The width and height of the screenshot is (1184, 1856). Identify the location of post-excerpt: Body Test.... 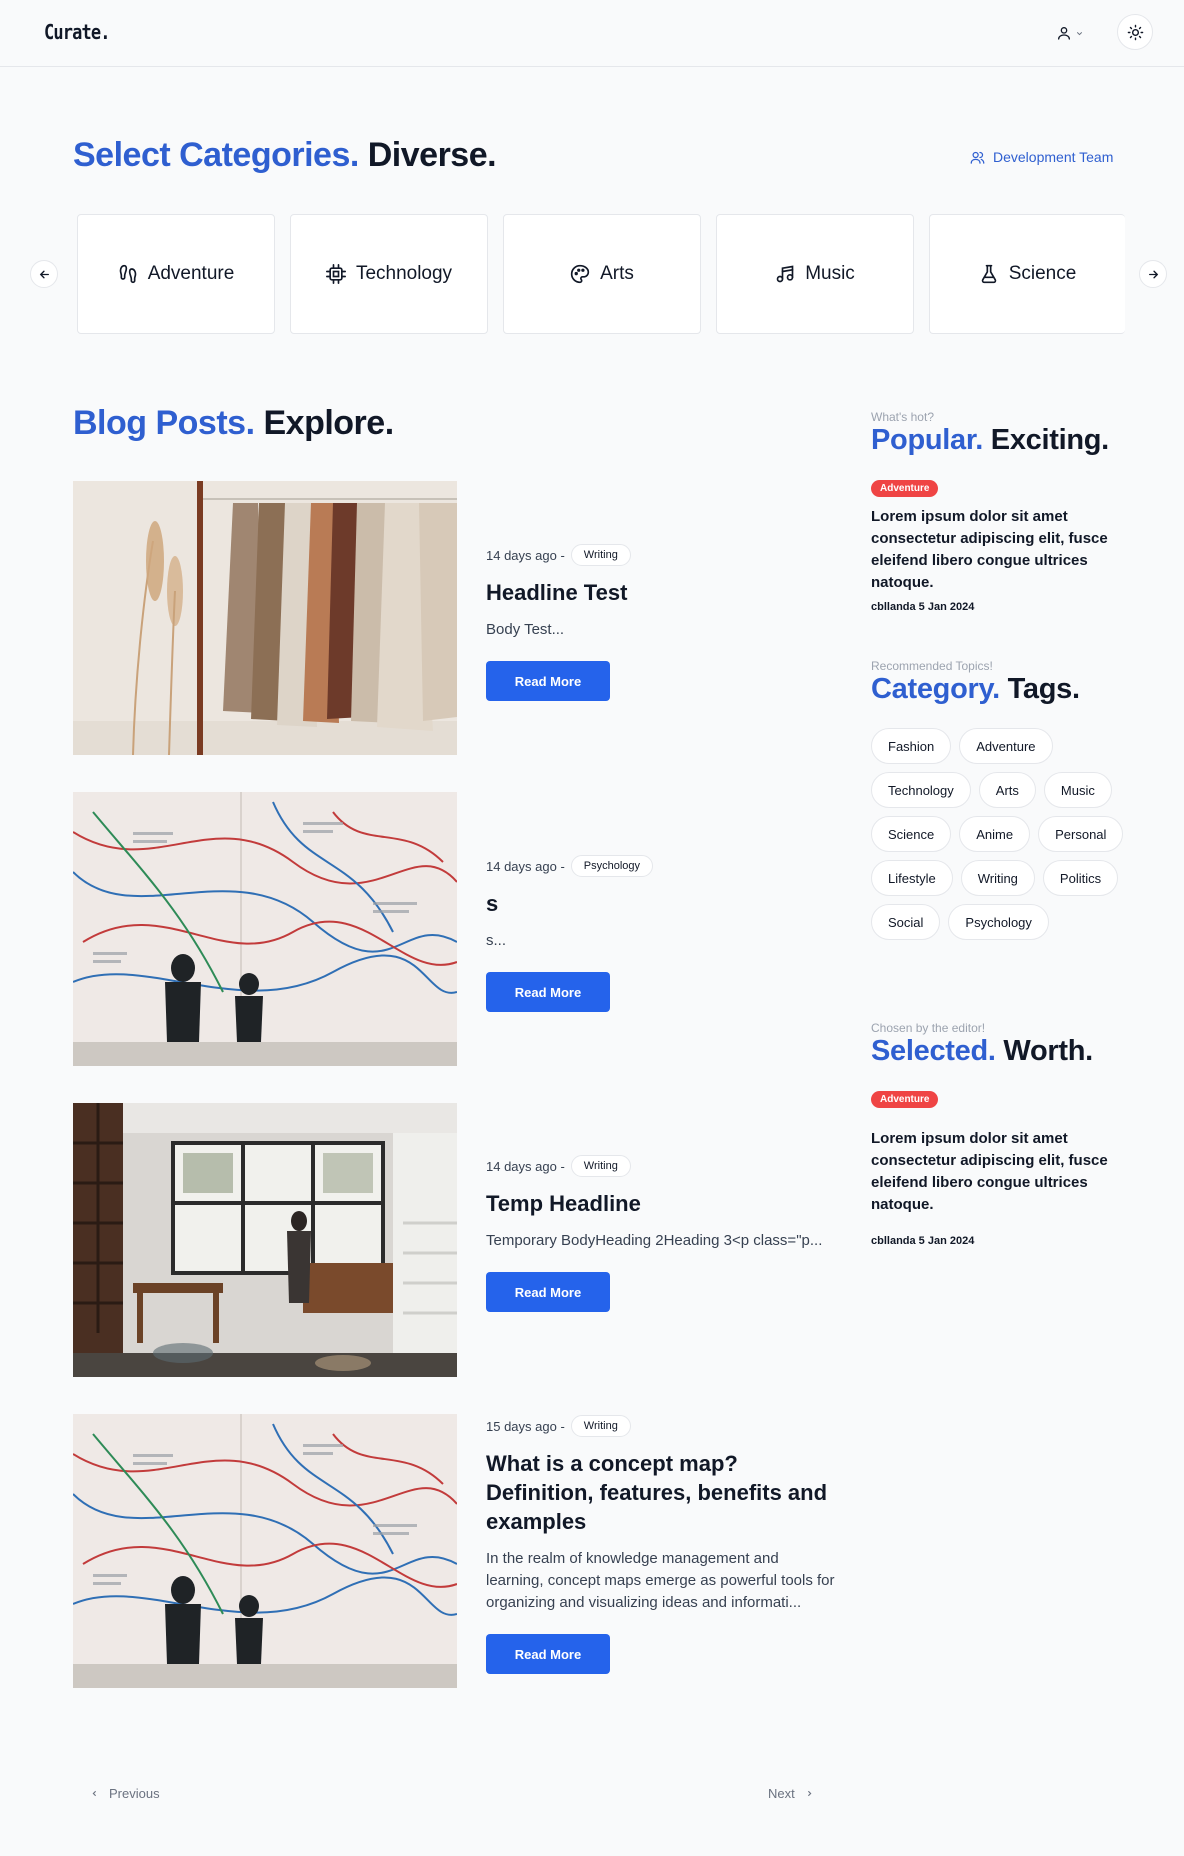
(525, 629).